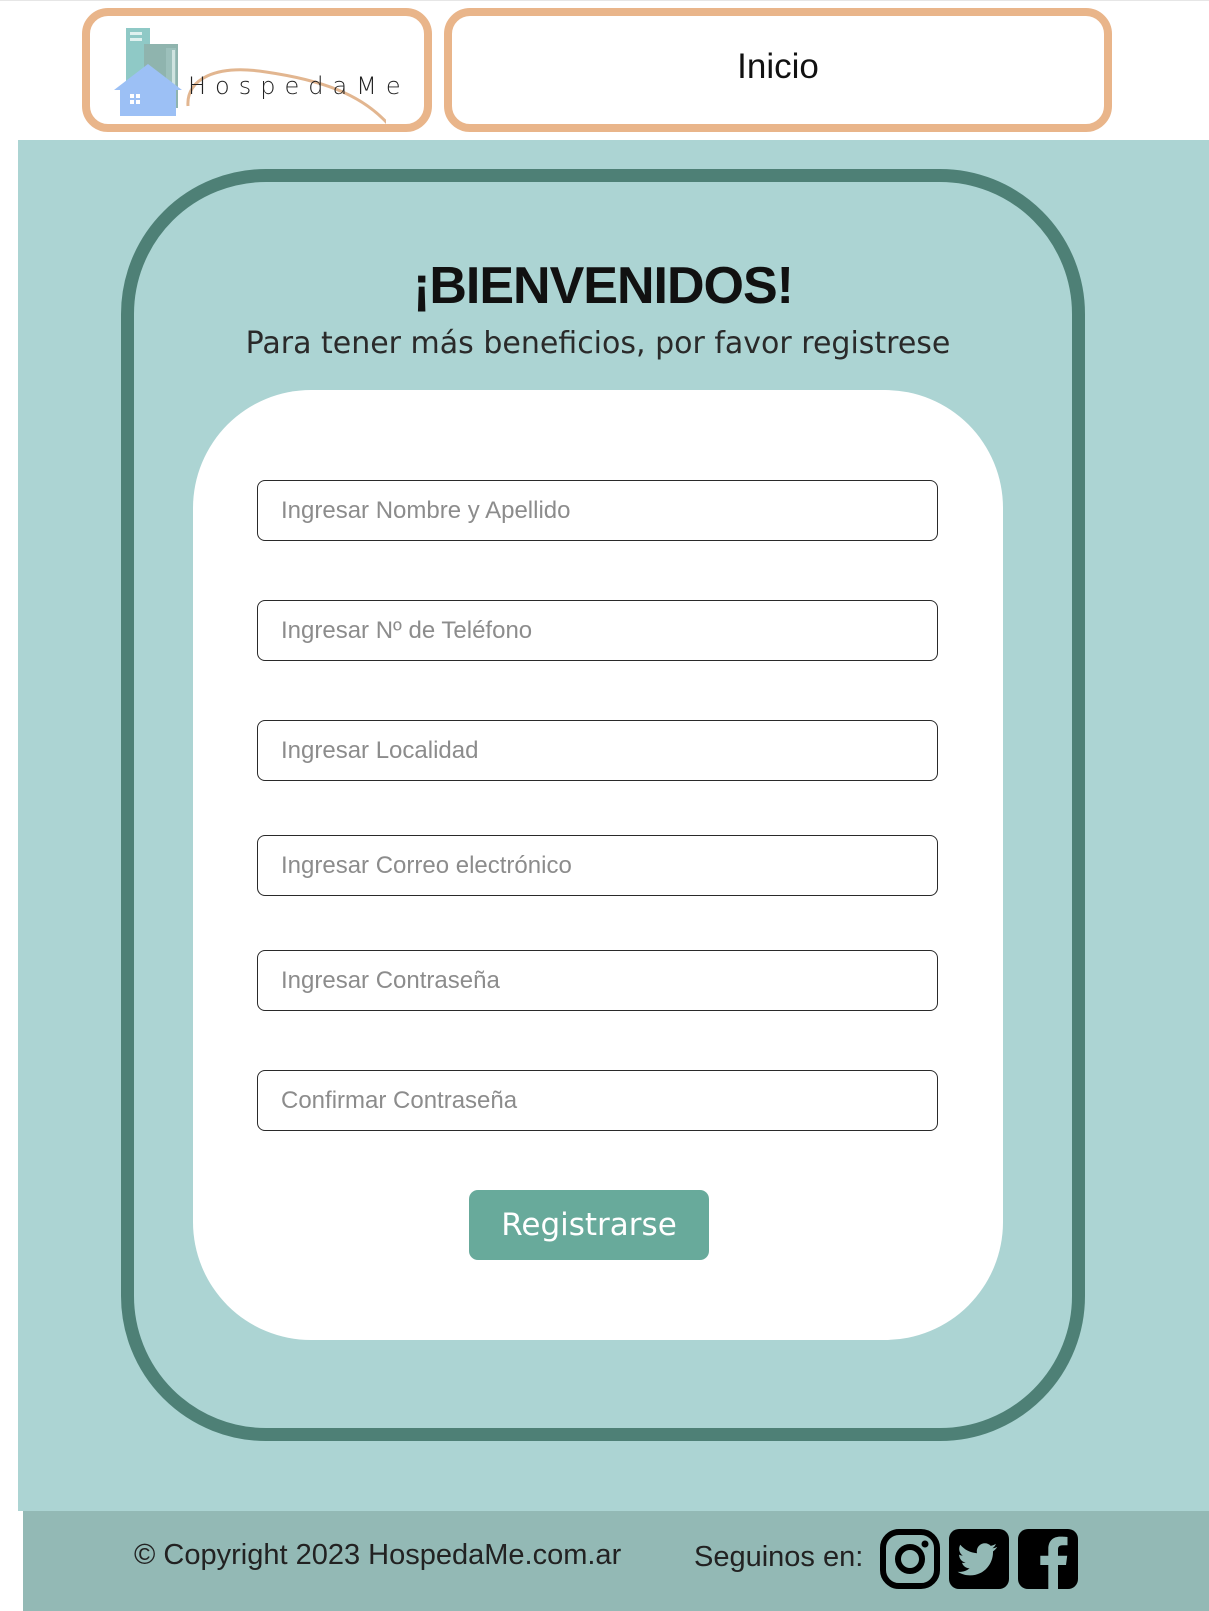 This screenshot has height=1611, width=1209. What do you see at coordinates (910, 1559) in the screenshot?
I see `instagram-icon` at bounding box center [910, 1559].